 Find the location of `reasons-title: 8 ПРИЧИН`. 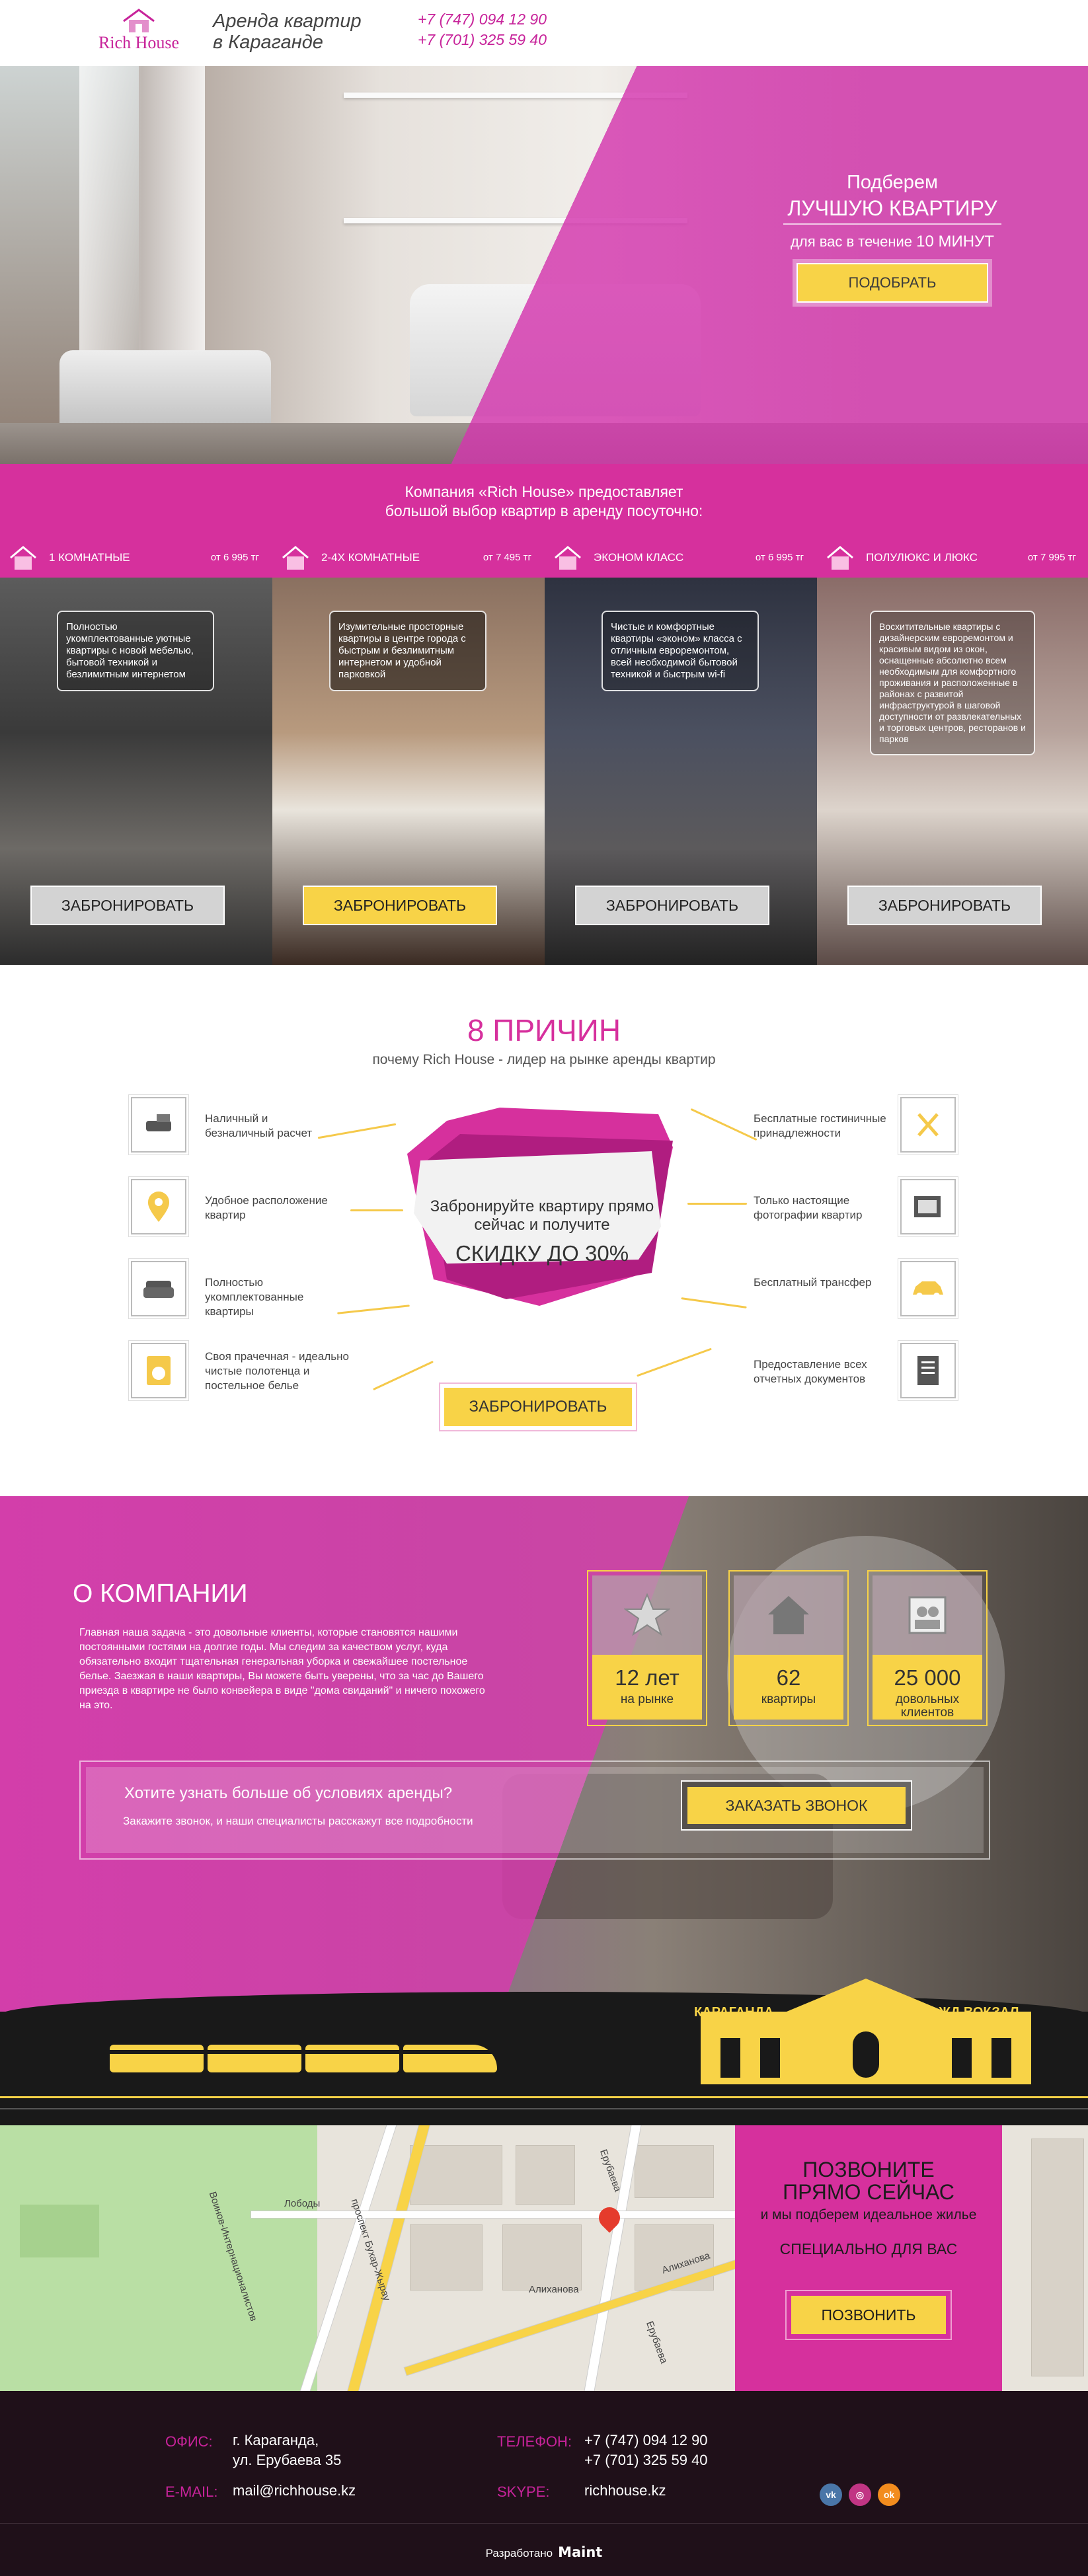

reasons-title: 8 ПРИЧИН is located at coordinates (544, 1030).